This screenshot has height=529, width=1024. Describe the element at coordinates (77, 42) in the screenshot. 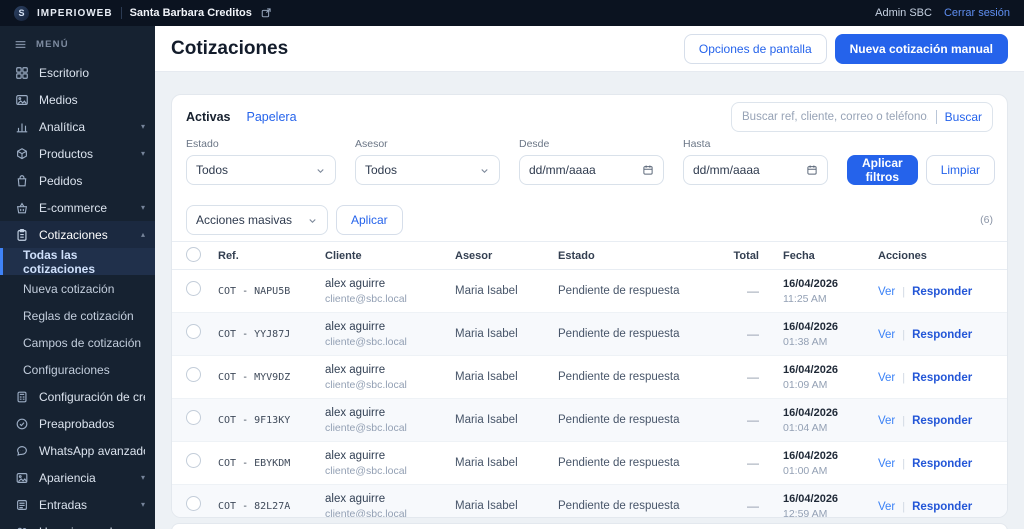

I see `menu-header: MENÚ` at that location.